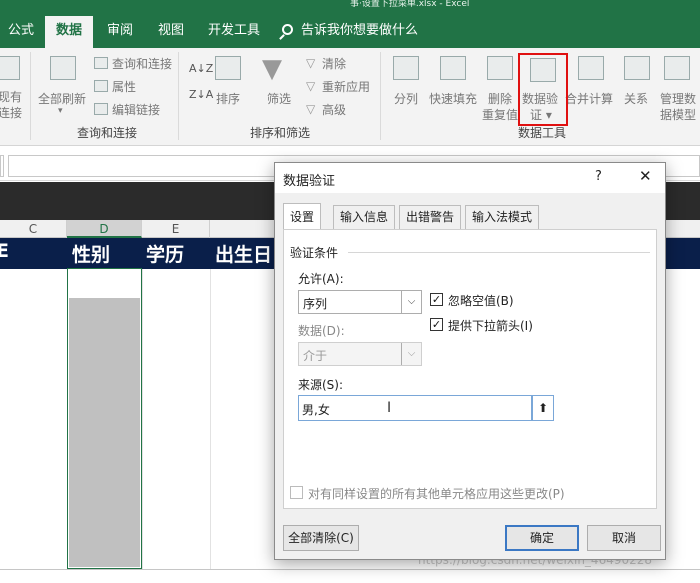 This screenshot has height=583, width=700. What do you see at coordinates (389, 408) in the screenshot?
I see `text-cursor-icon: I` at bounding box center [389, 408].